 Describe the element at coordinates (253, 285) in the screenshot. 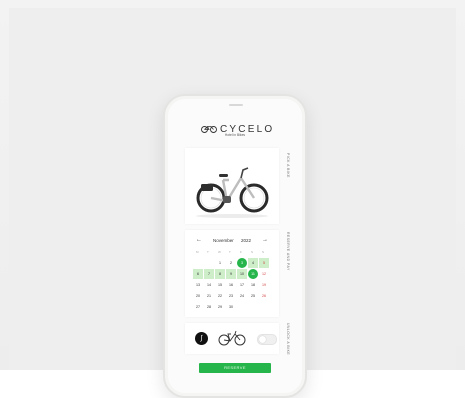

I see `calendar-day: 18` at that location.